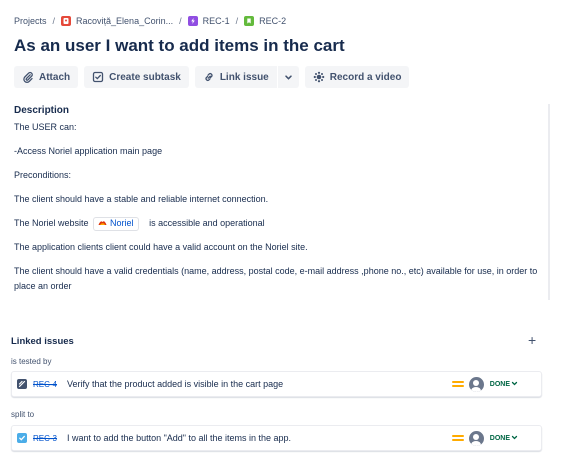  What do you see at coordinates (51, 223) in the screenshot?
I see `description-text: The Noriel website` at bounding box center [51, 223].